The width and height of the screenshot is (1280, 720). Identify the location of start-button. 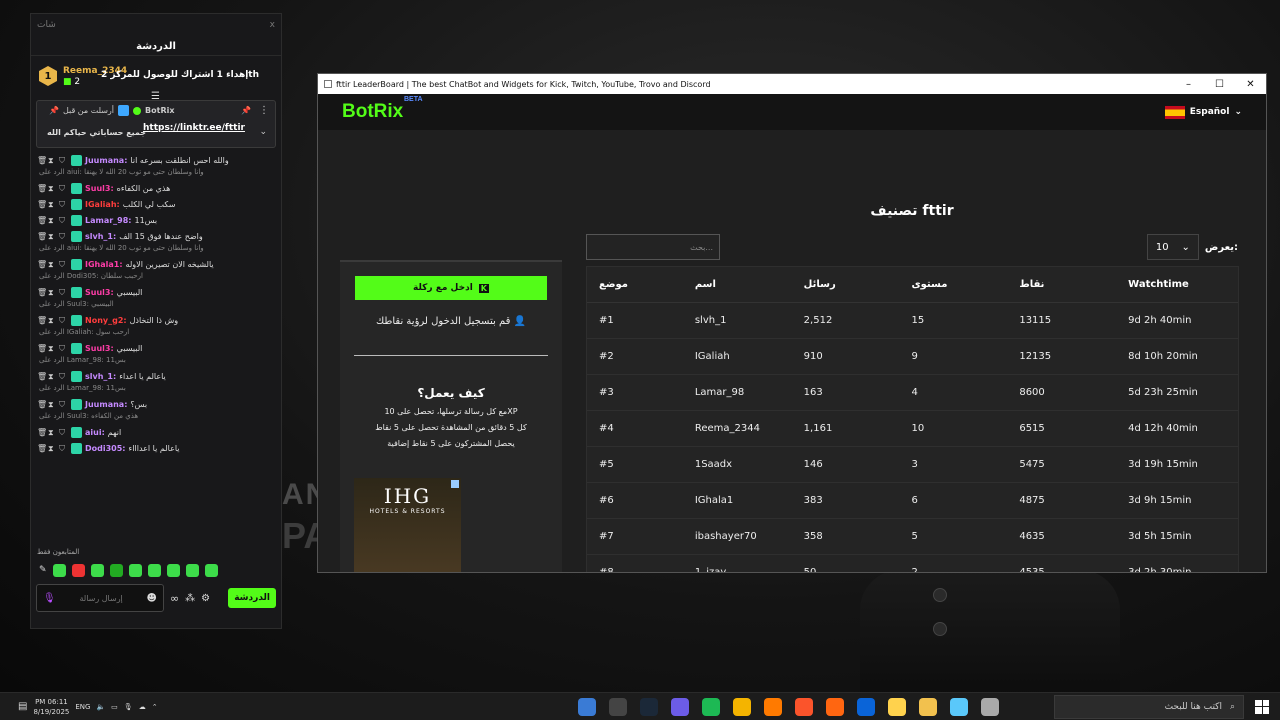
(1262, 706).